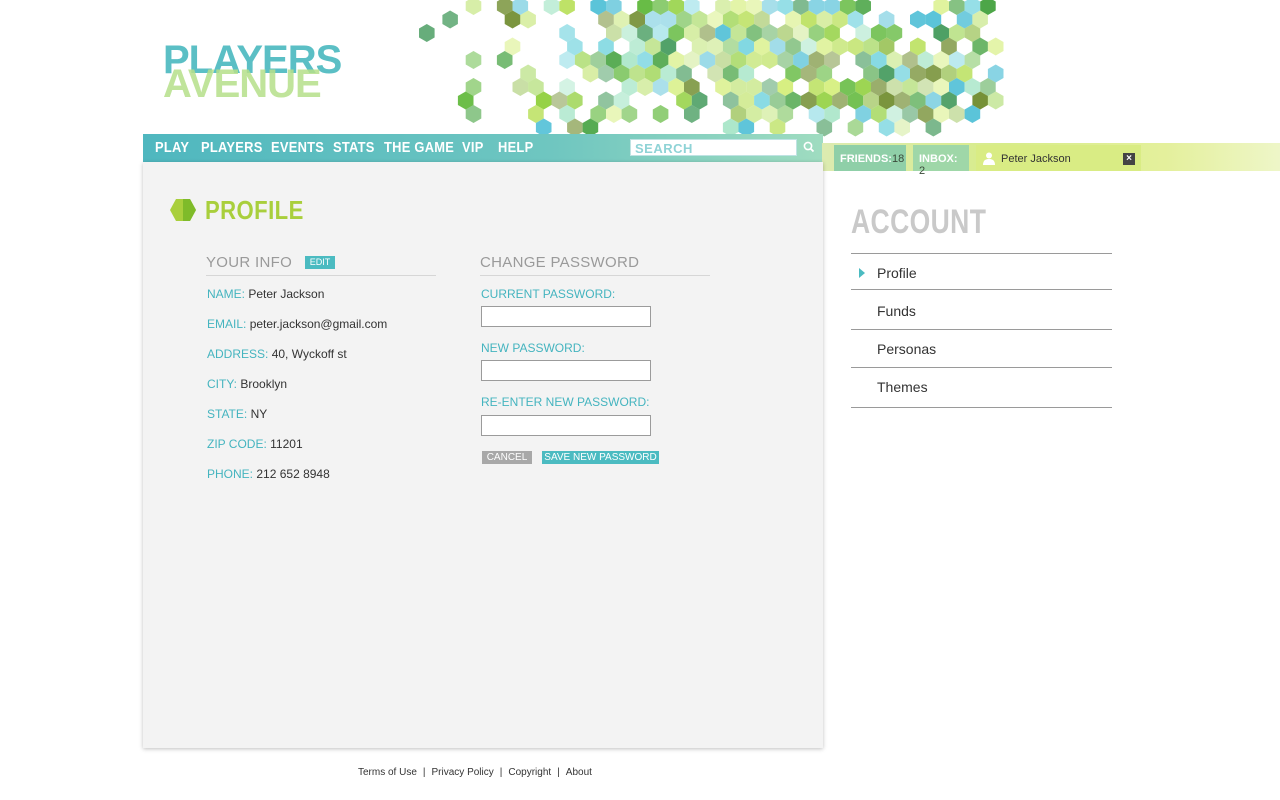 The height and width of the screenshot is (800, 1280). I want to click on info-email-value: peter.jackson@gmail.com, so click(318, 324).